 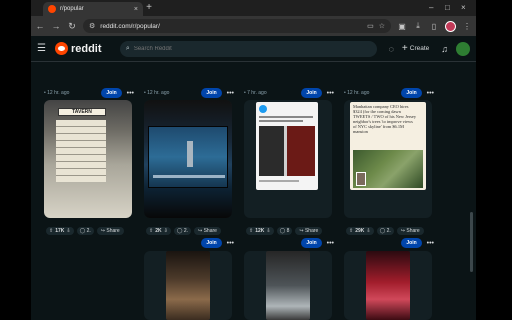 I want to click on post-image-window-view, so click(x=288, y=285).